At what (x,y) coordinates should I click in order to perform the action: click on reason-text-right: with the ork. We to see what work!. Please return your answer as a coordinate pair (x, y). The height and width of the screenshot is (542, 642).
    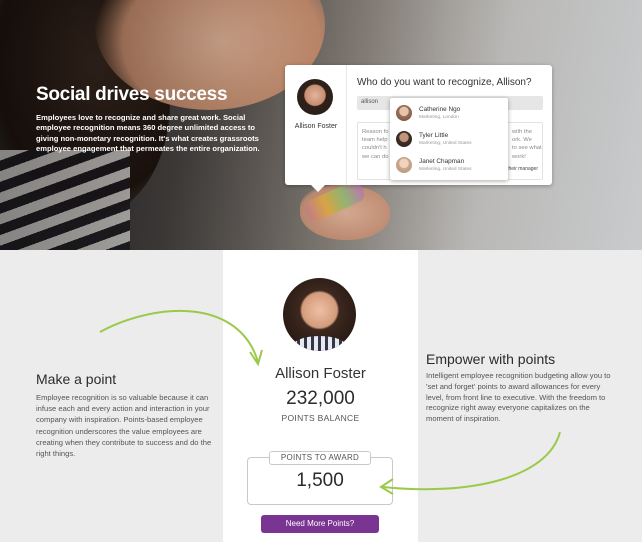
    Looking at the image, I should click on (527, 144).